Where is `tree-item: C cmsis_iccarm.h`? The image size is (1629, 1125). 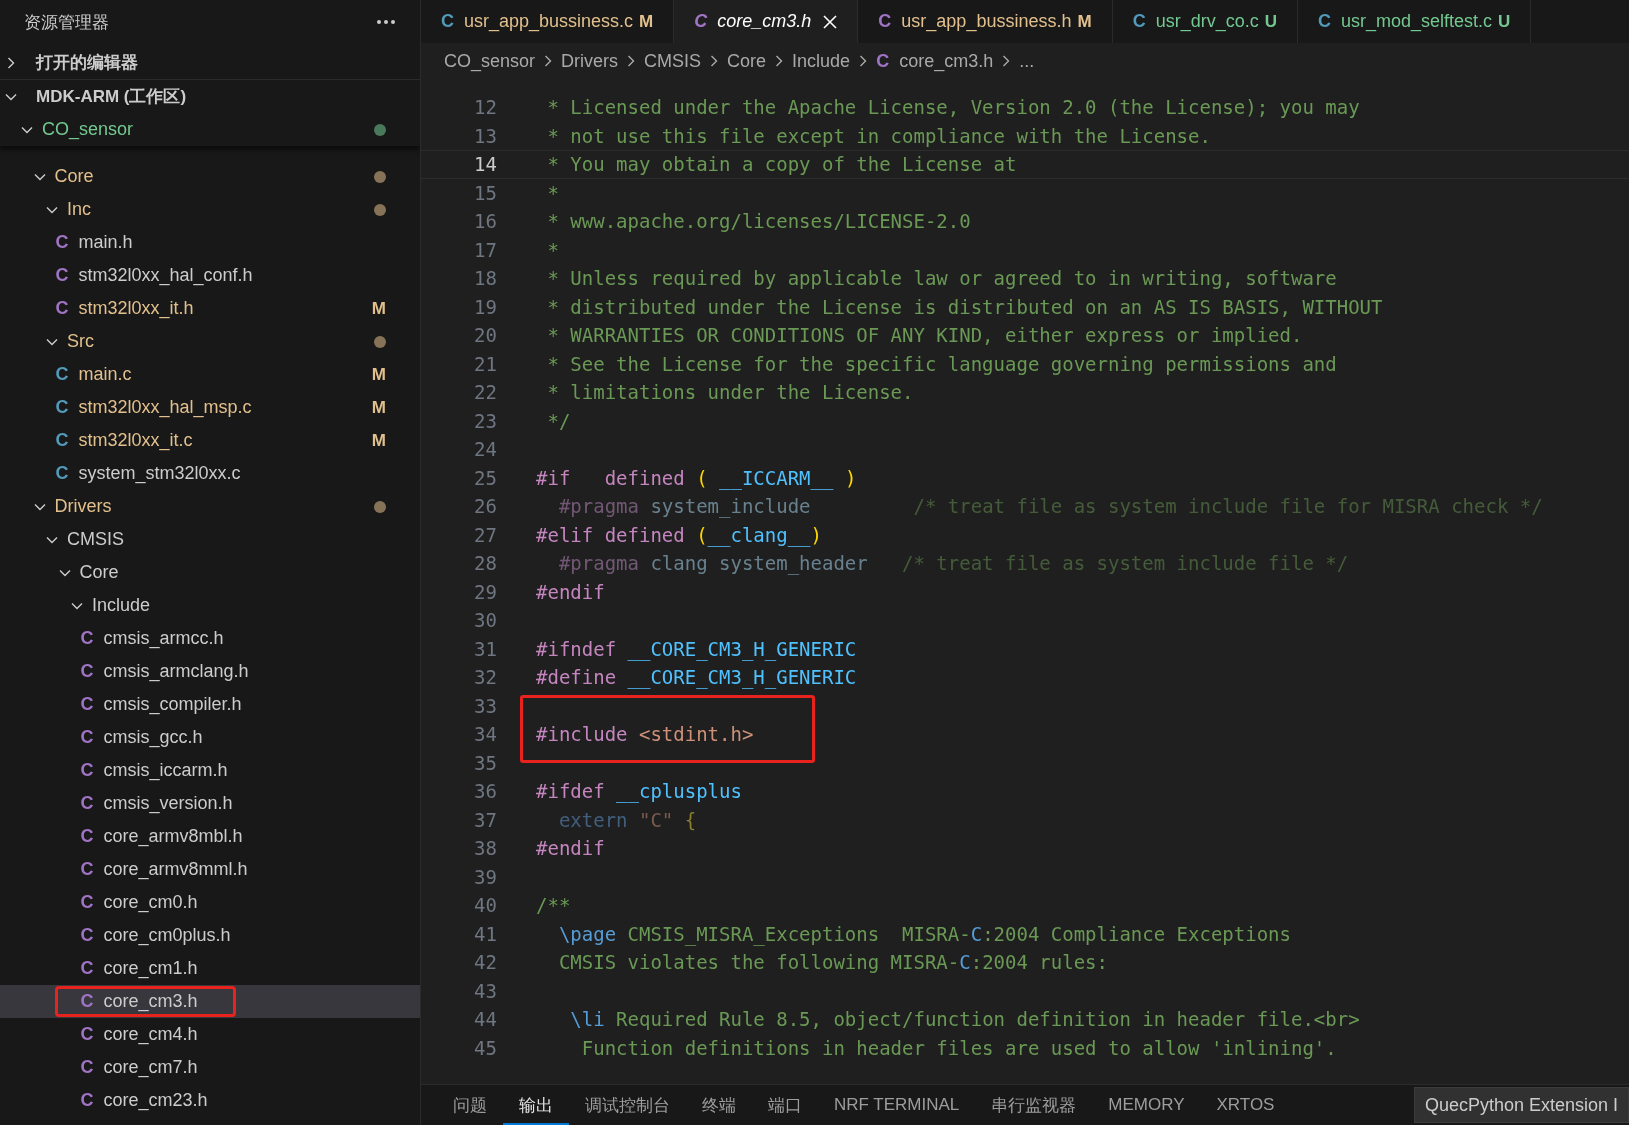
tree-item: C cmsis_iccarm.h is located at coordinates (210, 770).